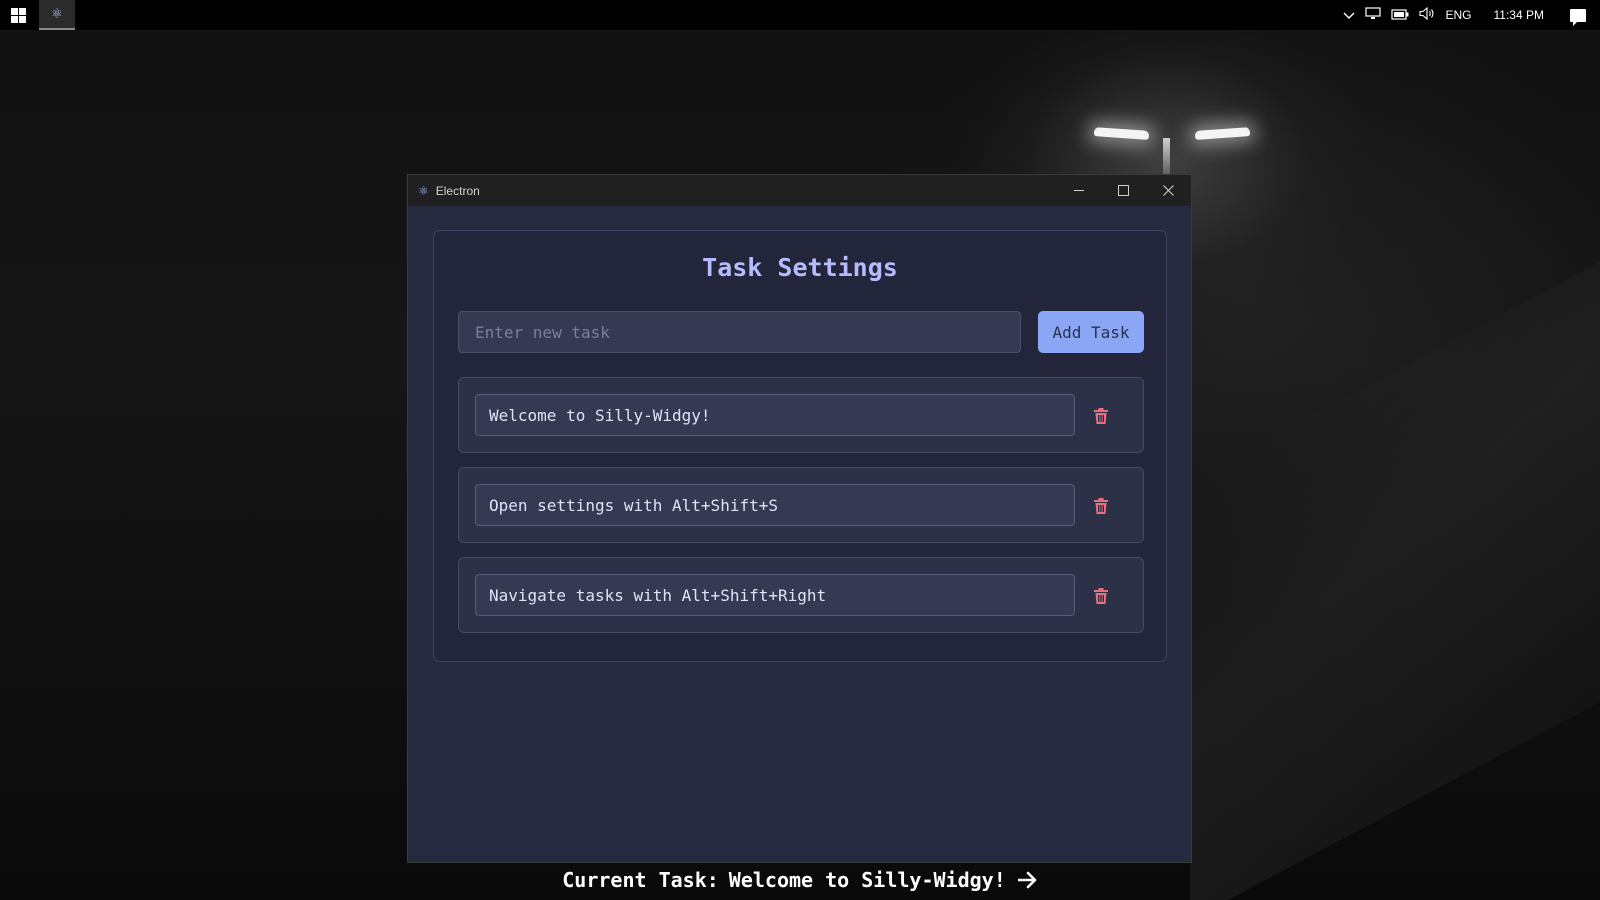 This screenshot has height=900, width=1600. Describe the element at coordinates (1222, 133) in the screenshot. I see `street-lamp-right` at that location.